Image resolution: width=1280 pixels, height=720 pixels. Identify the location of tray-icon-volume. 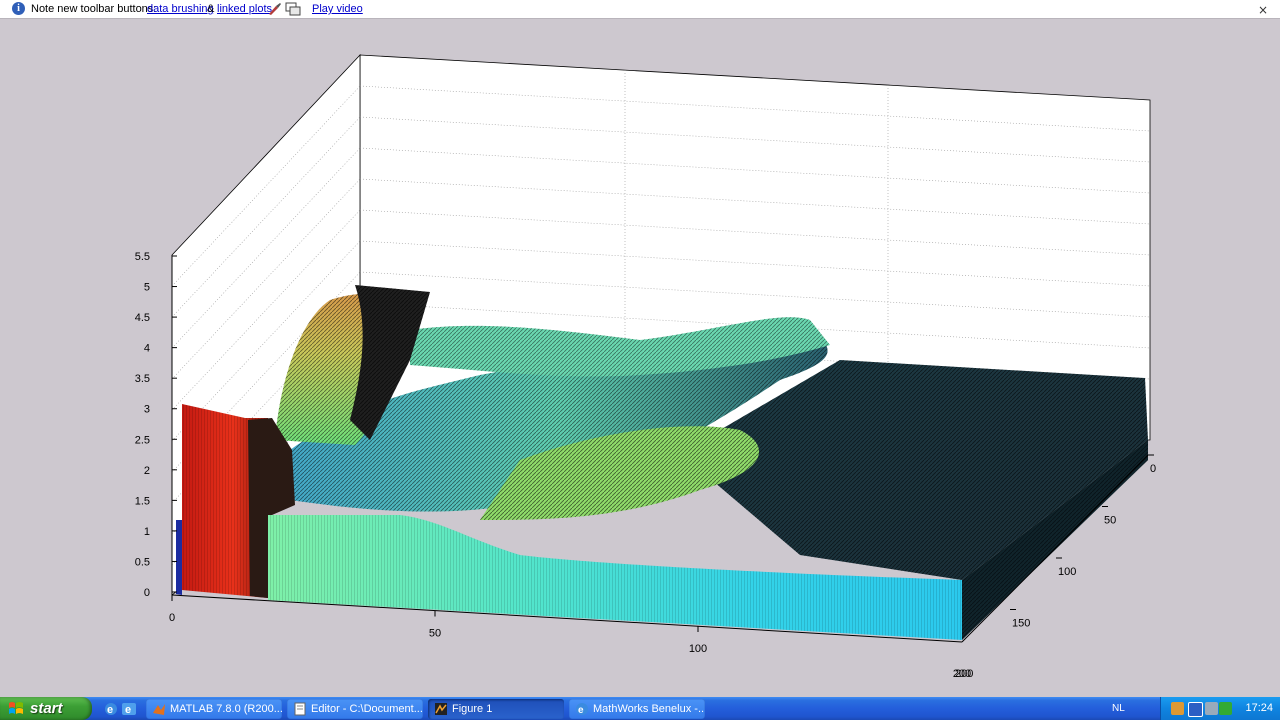
(1211, 708).